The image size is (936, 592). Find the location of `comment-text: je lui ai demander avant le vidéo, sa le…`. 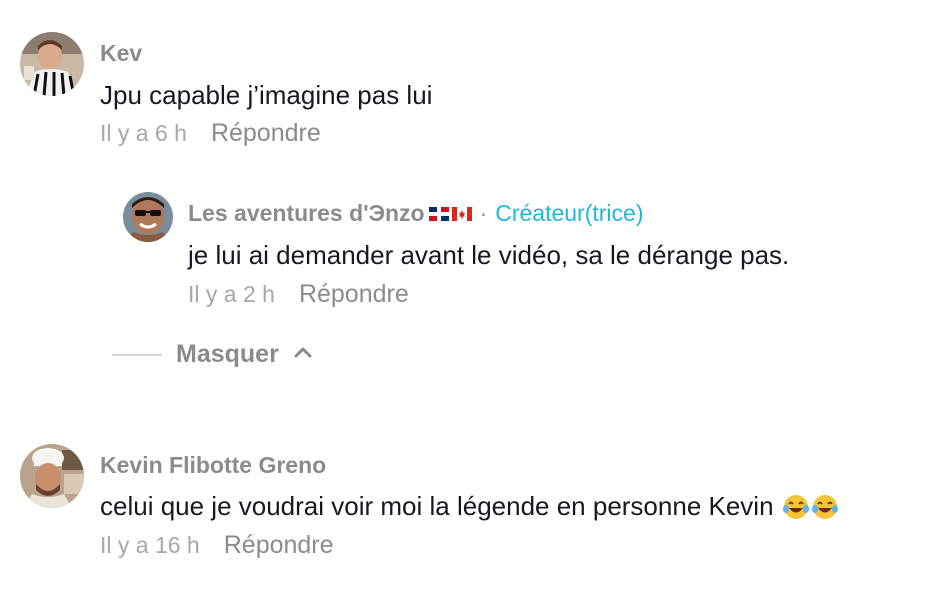

comment-text: je lui ai demander avant le vidéo, sa le… is located at coordinates (489, 255).